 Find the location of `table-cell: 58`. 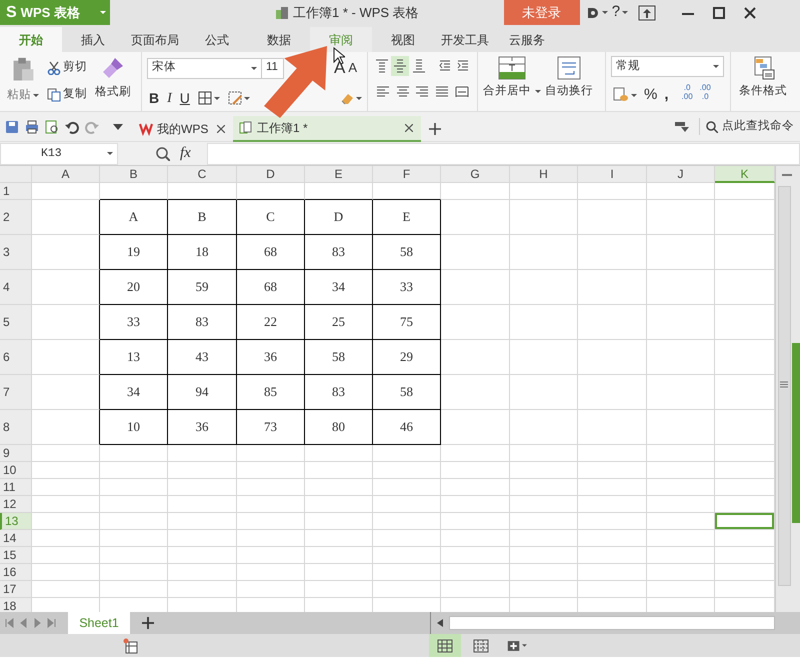

table-cell: 58 is located at coordinates (407, 252).